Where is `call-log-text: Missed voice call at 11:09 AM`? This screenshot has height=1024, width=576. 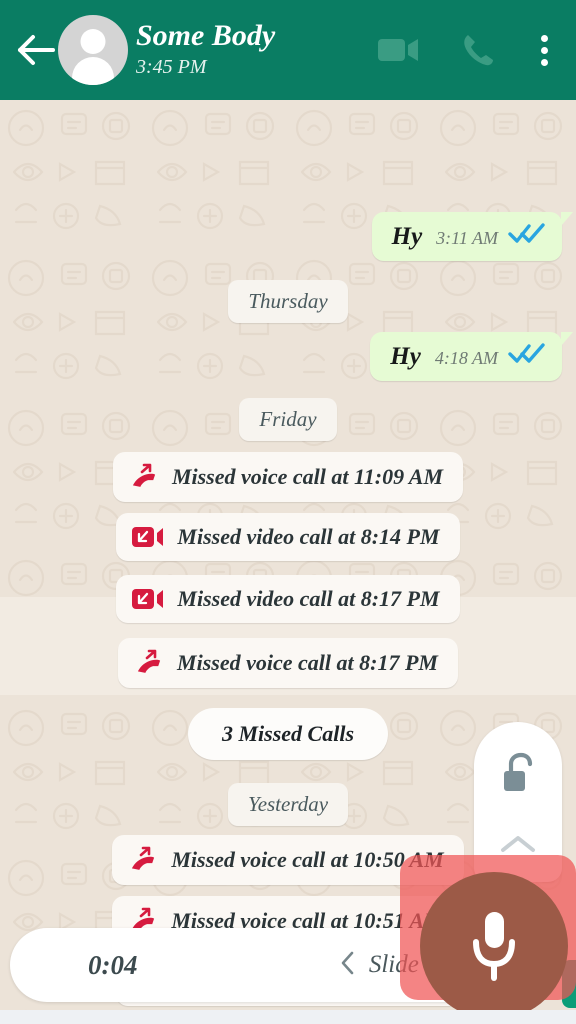
call-log-text: Missed voice call at 11:09 AM is located at coordinates (307, 476).